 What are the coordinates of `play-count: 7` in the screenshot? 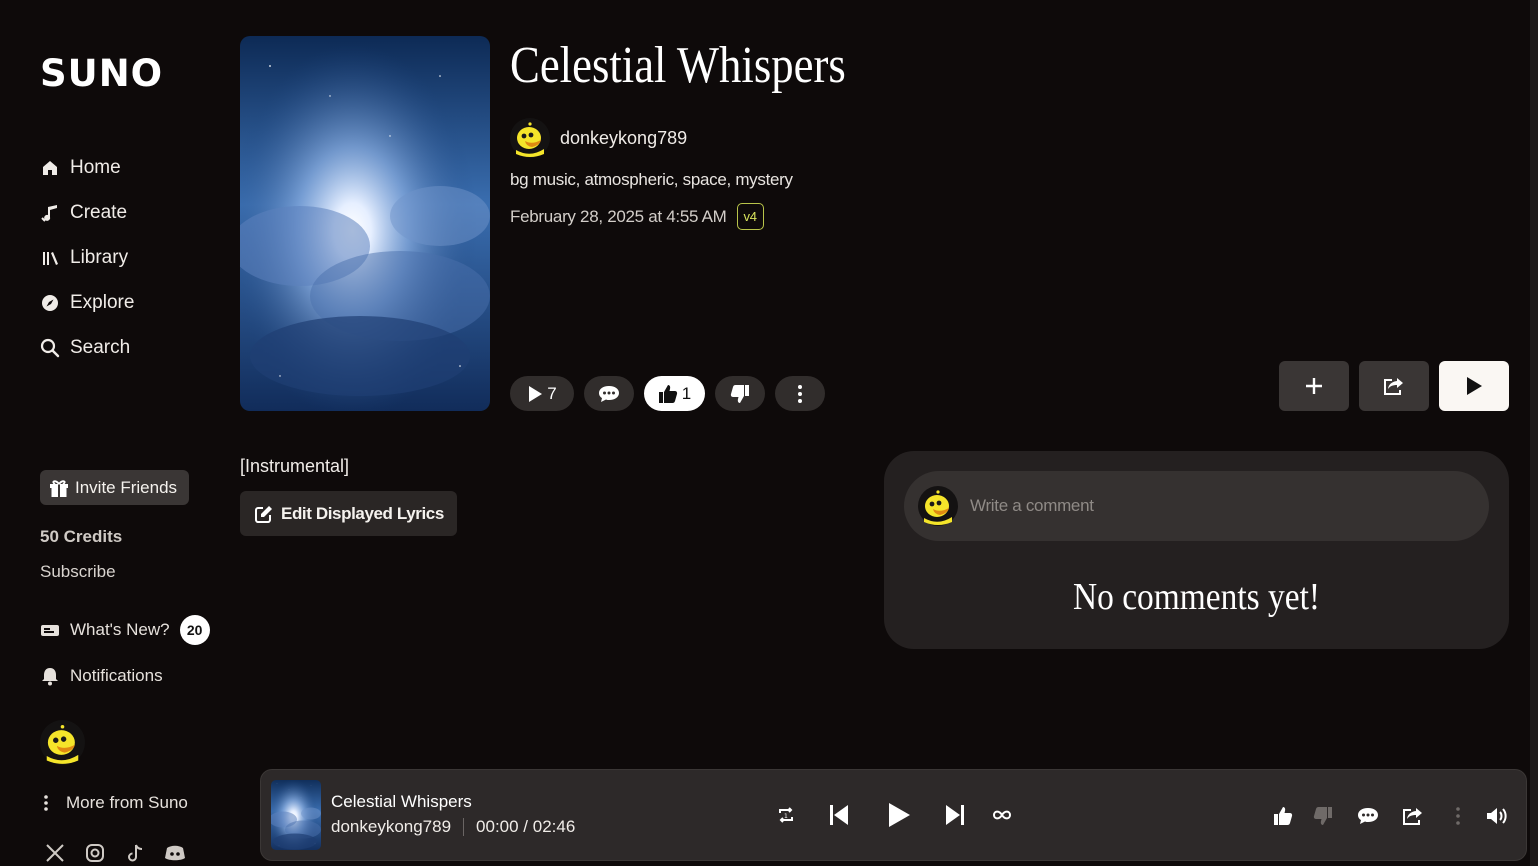 It's located at (552, 393).